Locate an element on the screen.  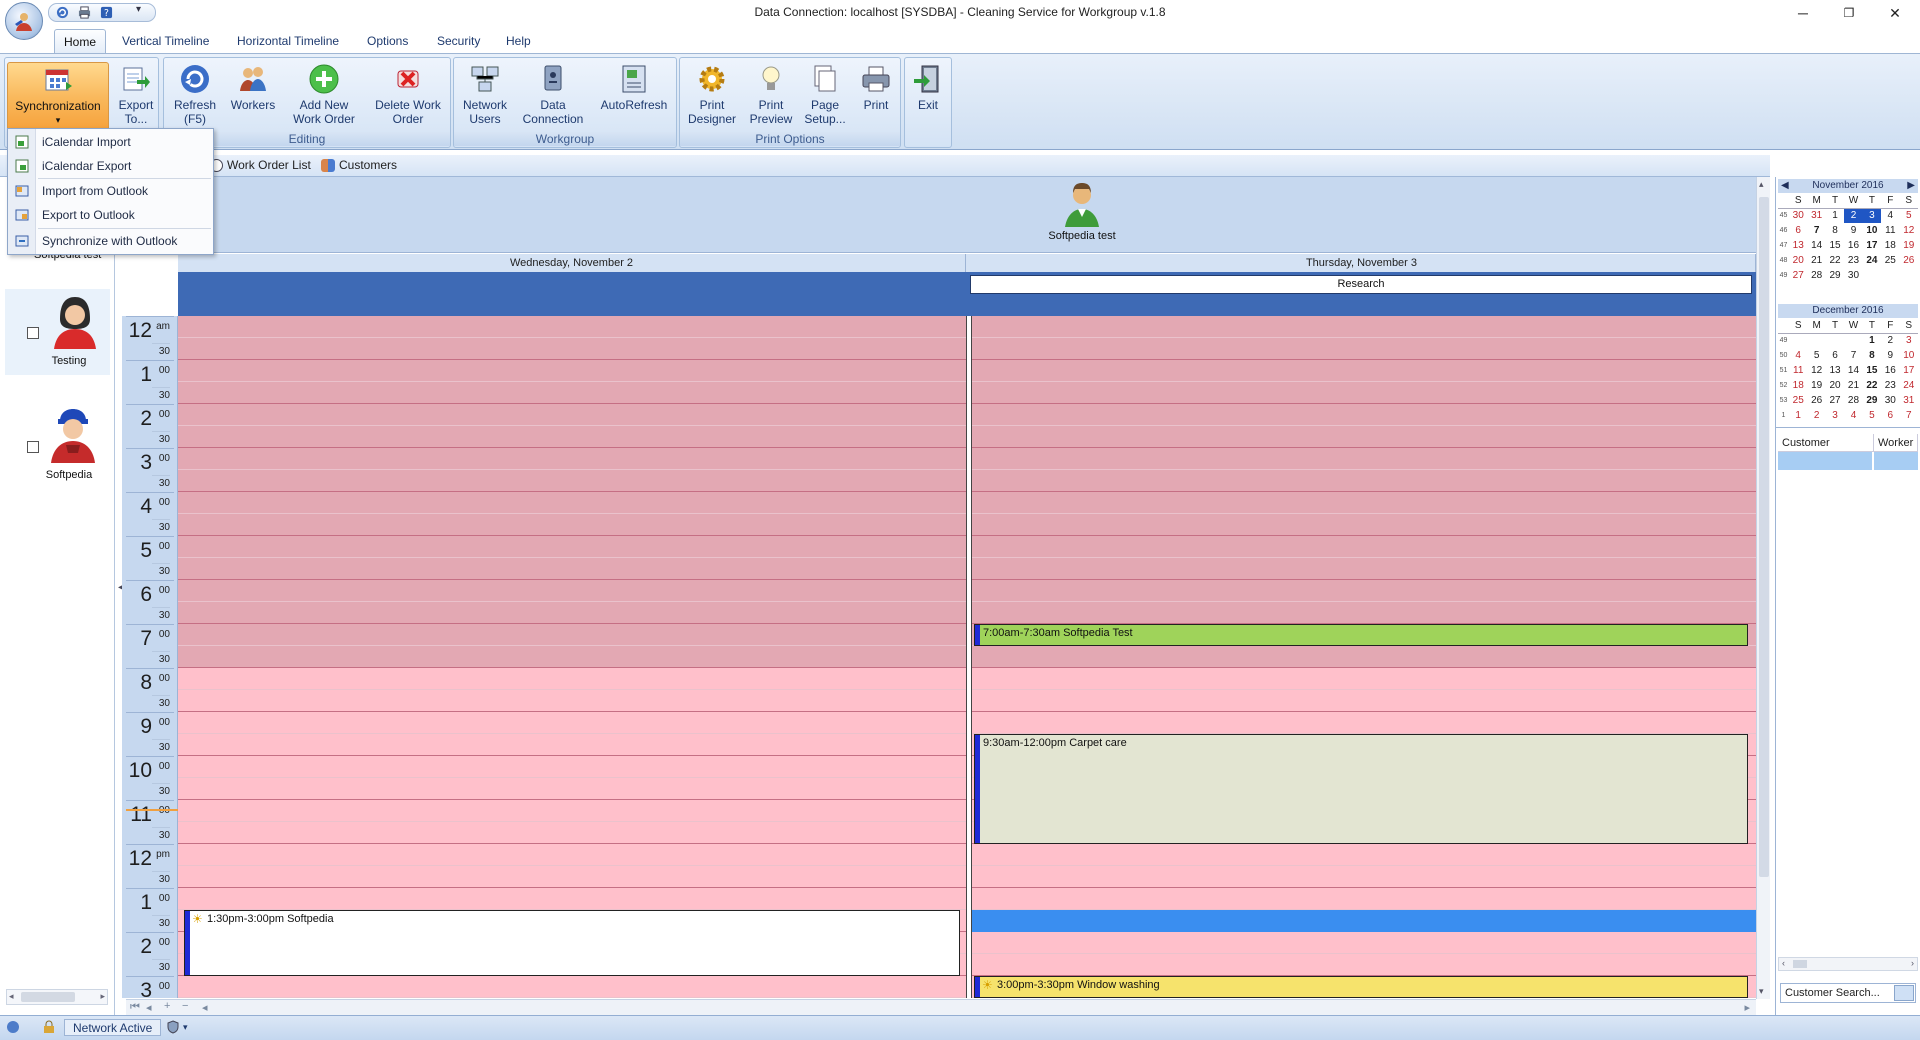
calendar-day: 10 is located at coordinates (1872, 230).